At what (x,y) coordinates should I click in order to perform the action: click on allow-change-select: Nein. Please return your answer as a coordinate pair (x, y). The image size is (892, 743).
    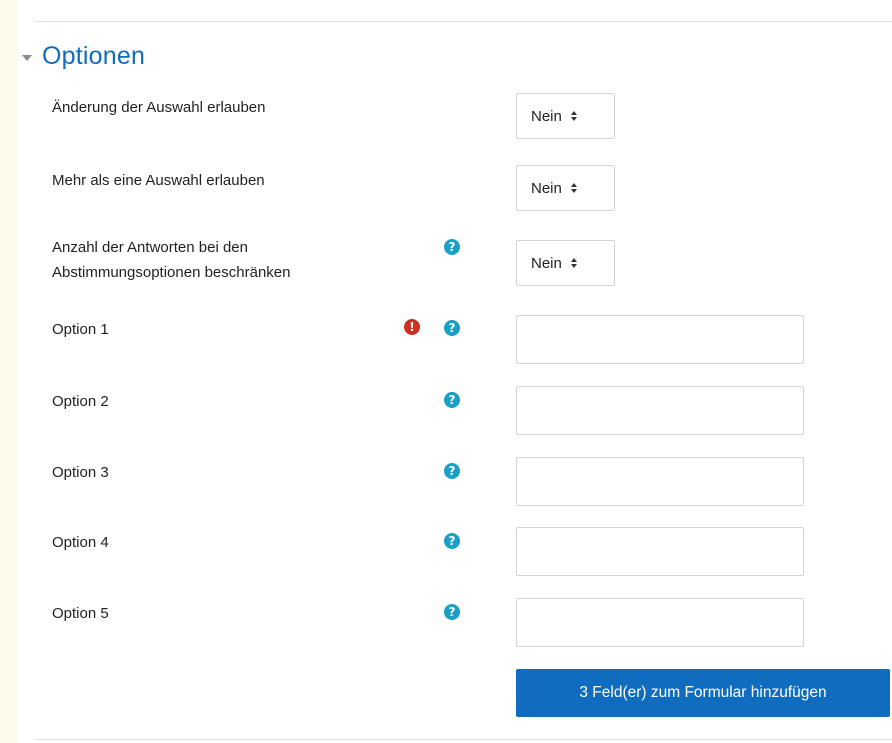
    Looking at the image, I should click on (565, 116).